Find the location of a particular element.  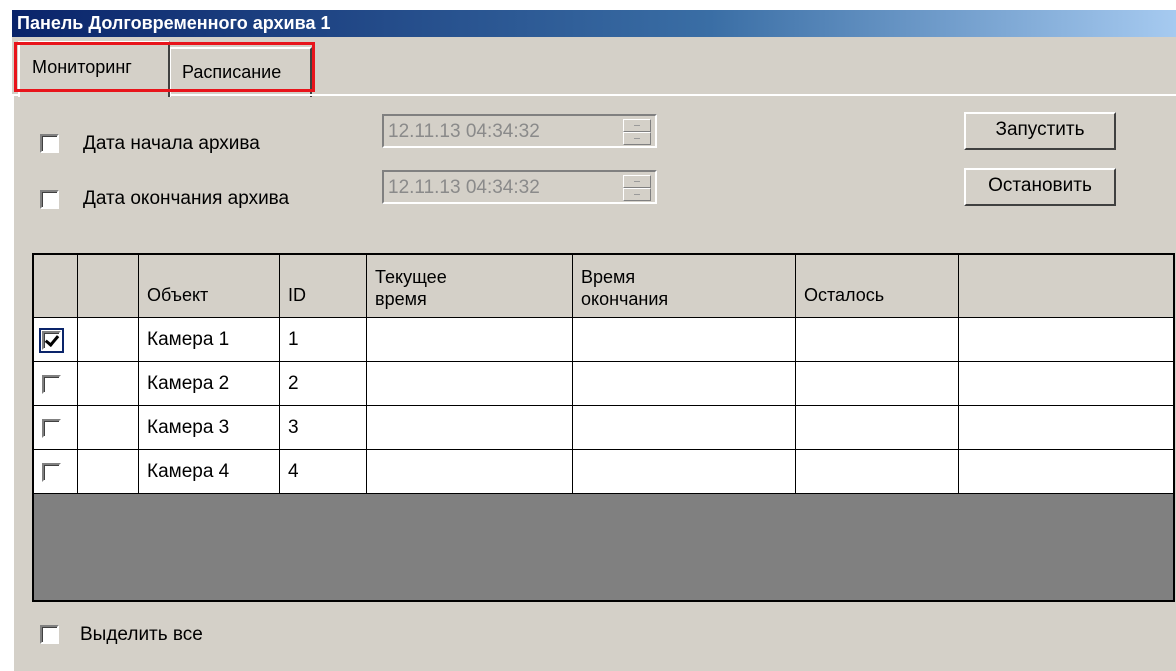

header-end-time-line2: окончания is located at coordinates (625, 299).